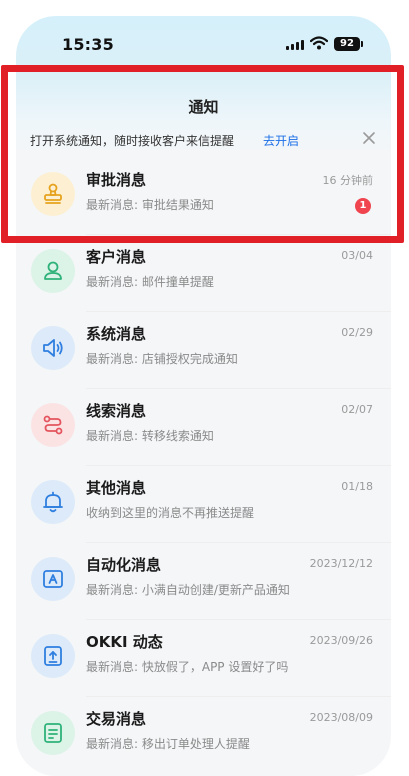 This screenshot has height=776, width=409. Describe the element at coordinates (203, 273) in the screenshot. I see `message-item-customer: 客户消息 最新消息: 邮件撞单提醒 03/04` at that location.